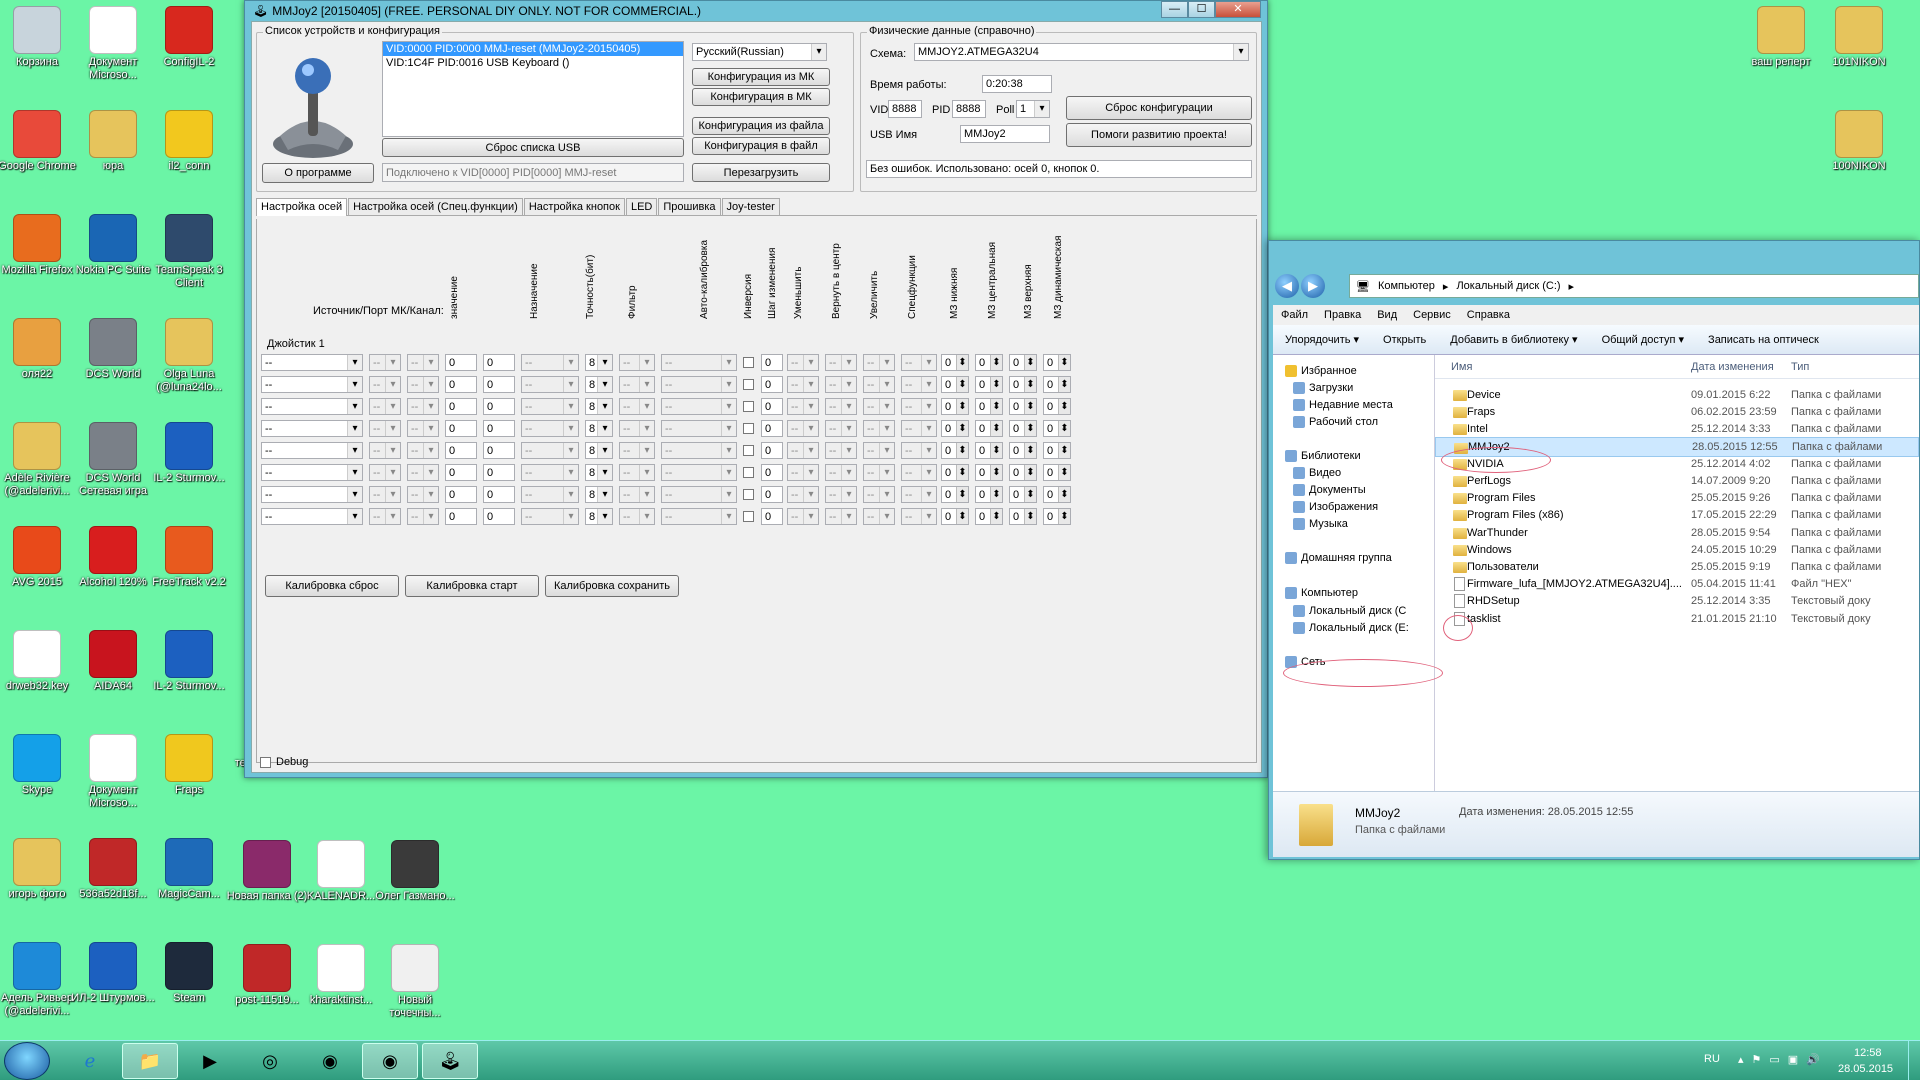 This screenshot has height=1080, width=1920. I want to click on chrome-taskbar-icon: ◉, so click(330, 1061).